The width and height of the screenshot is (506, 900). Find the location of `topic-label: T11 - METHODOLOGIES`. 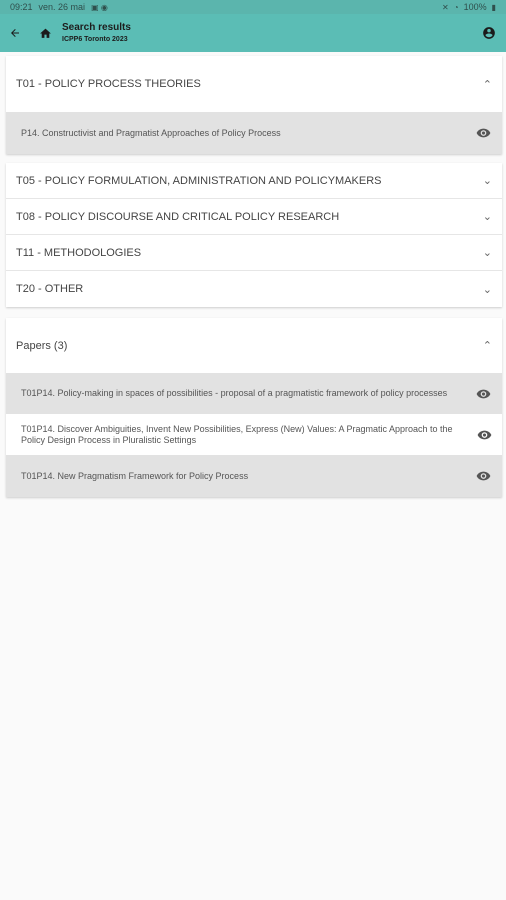

topic-label: T11 - METHODOLOGIES is located at coordinates (79, 252).